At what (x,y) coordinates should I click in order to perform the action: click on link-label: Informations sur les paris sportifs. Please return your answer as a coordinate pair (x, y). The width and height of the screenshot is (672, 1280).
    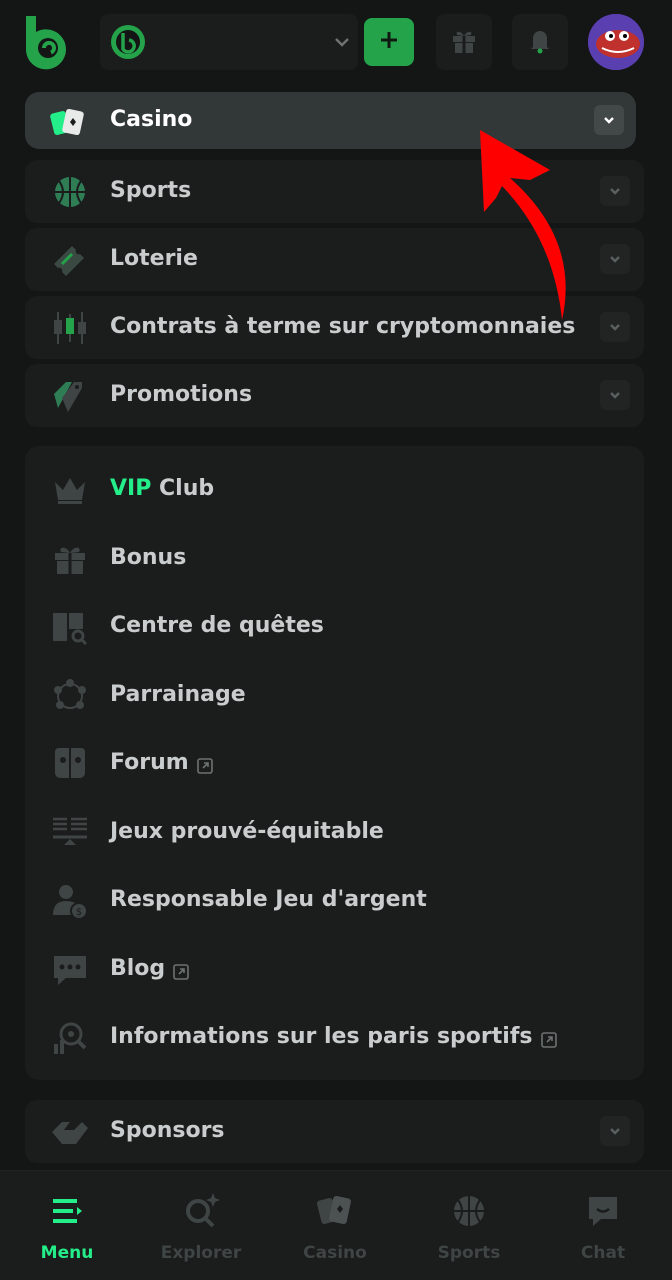
    Looking at the image, I should click on (321, 1036).